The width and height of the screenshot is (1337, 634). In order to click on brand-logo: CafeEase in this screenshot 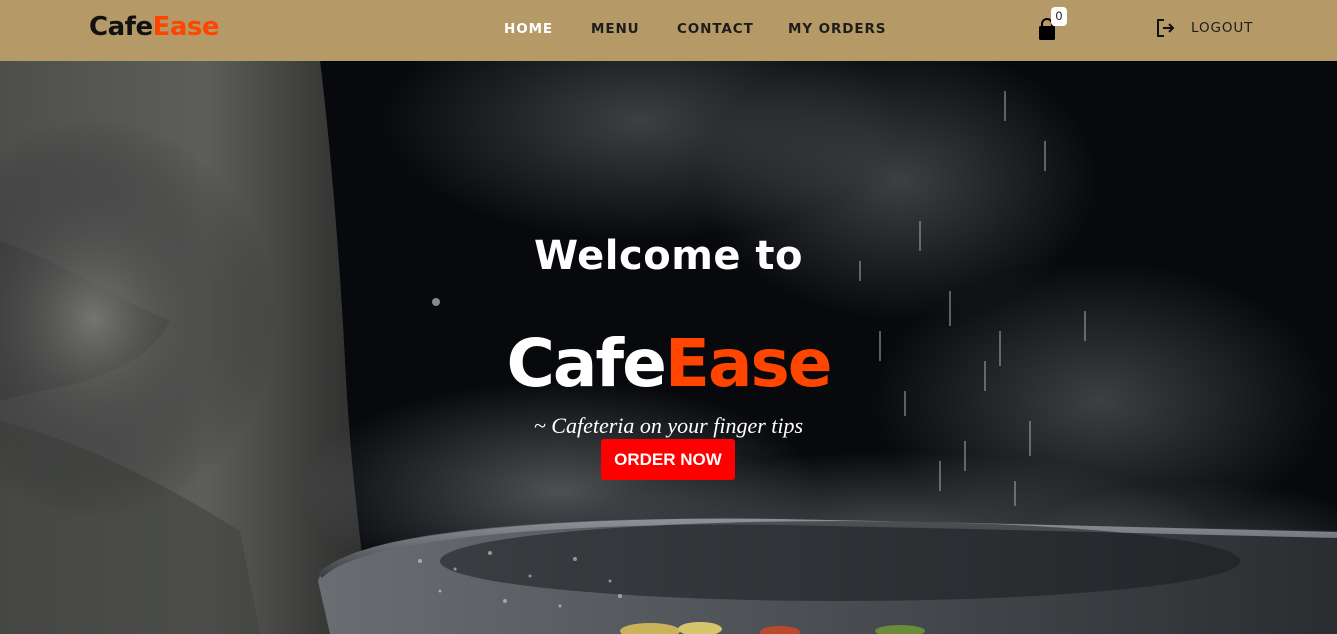, I will do `click(154, 27)`.